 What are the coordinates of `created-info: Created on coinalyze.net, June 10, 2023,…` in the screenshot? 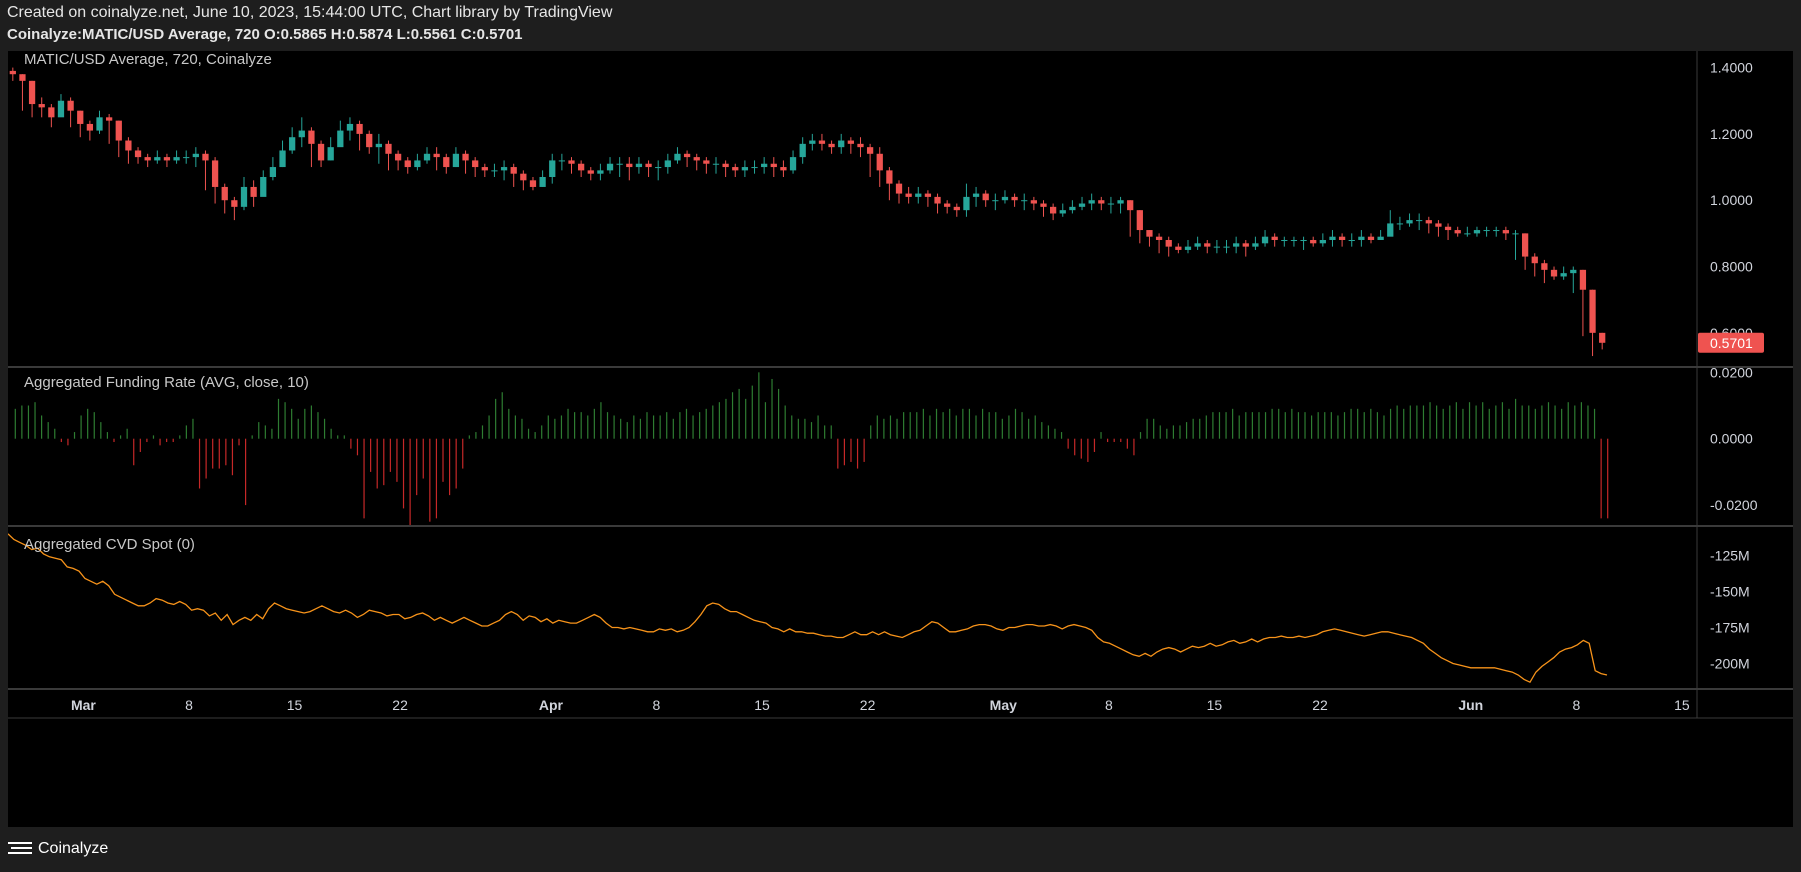 It's located at (310, 12).